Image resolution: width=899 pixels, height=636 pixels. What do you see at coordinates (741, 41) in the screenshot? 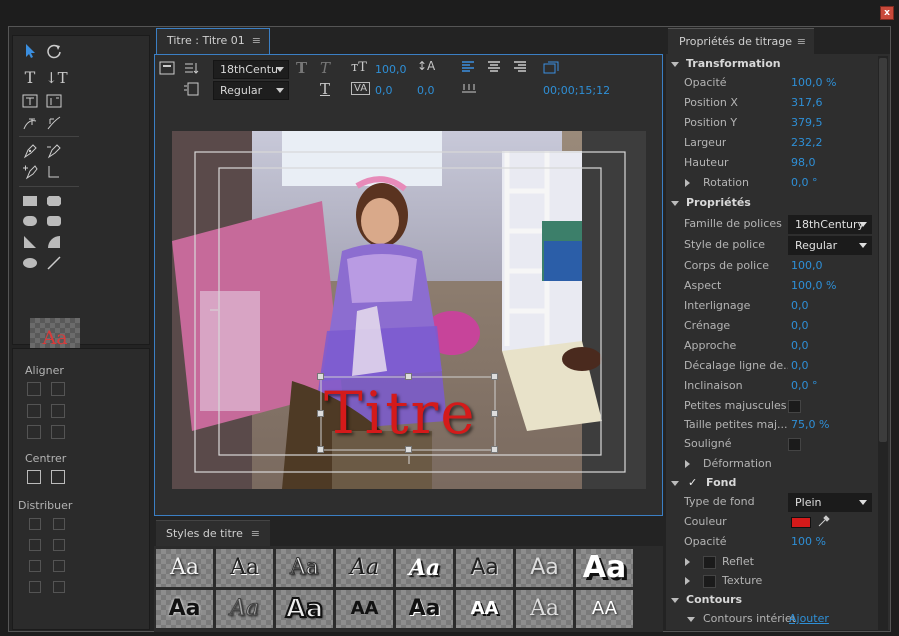
I see `tab-title-properties: Propriétés de titrage ≡` at bounding box center [741, 41].